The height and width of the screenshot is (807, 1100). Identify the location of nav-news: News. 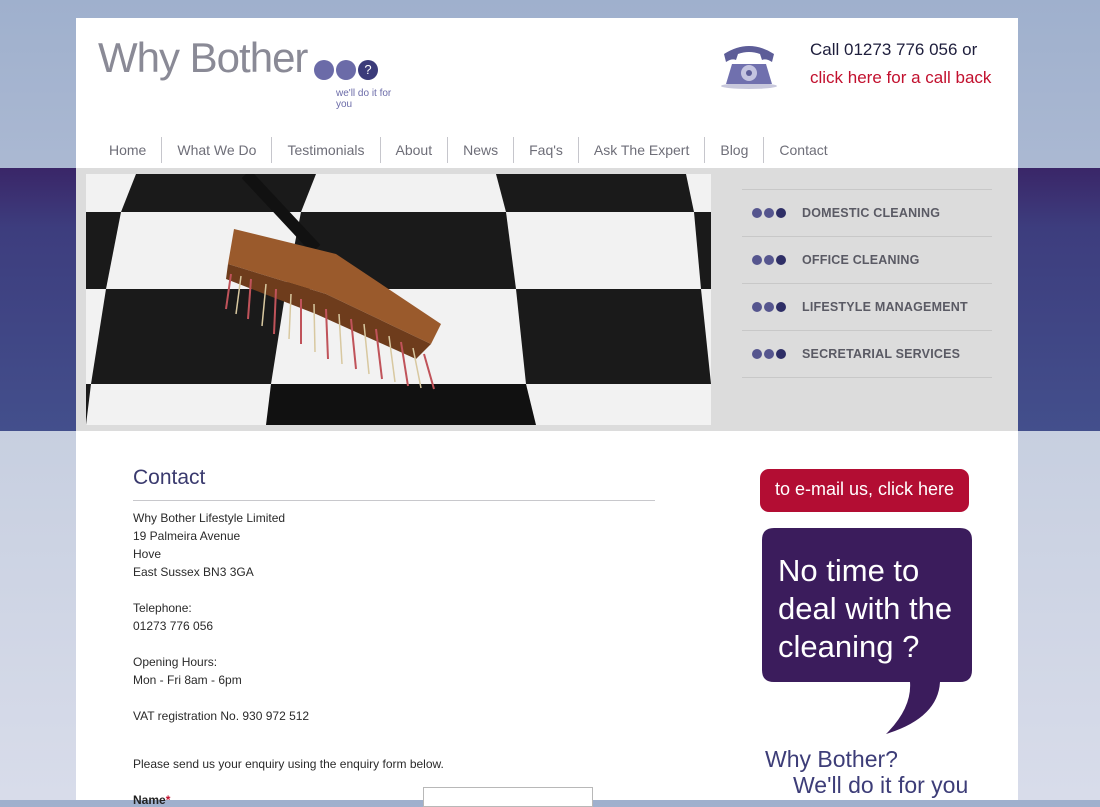
(481, 150).